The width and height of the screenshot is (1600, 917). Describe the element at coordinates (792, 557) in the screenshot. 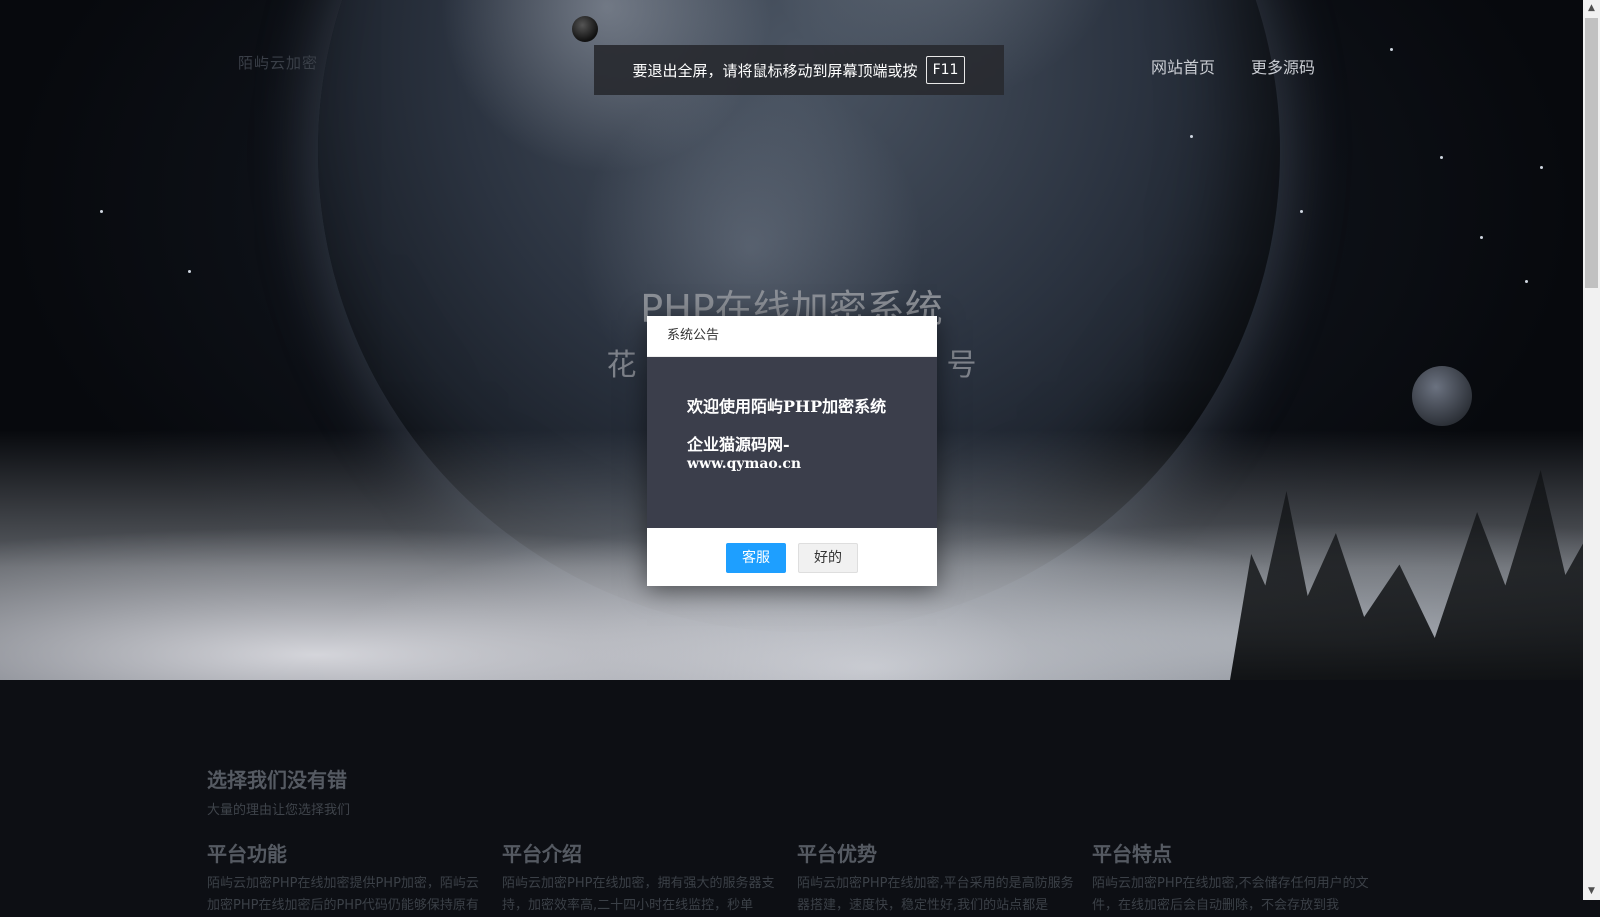

I see `dialog-footer: 客服 好的` at that location.